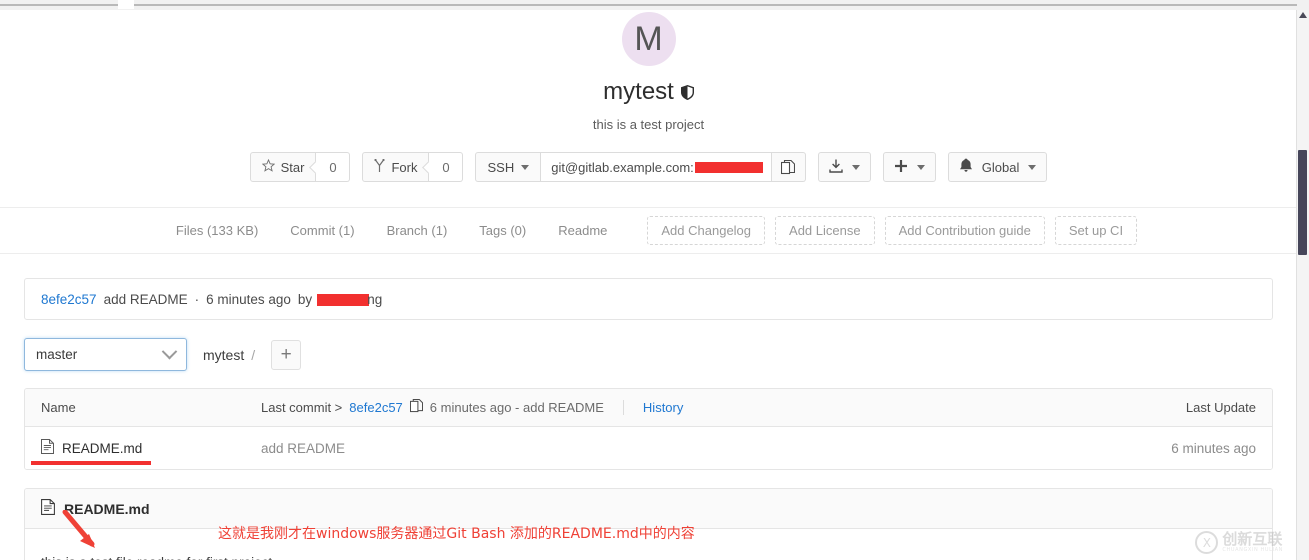  What do you see at coordinates (1302, 202) in the screenshot?
I see `scrollbar-thumb` at bounding box center [1302, 202].